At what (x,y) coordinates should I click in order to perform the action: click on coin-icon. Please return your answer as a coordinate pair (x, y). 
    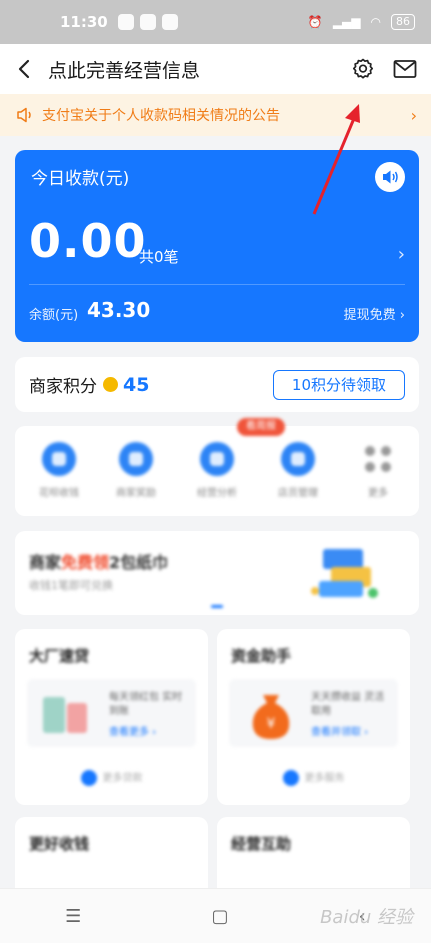
    Looking at the image, I should click on (110, 384).